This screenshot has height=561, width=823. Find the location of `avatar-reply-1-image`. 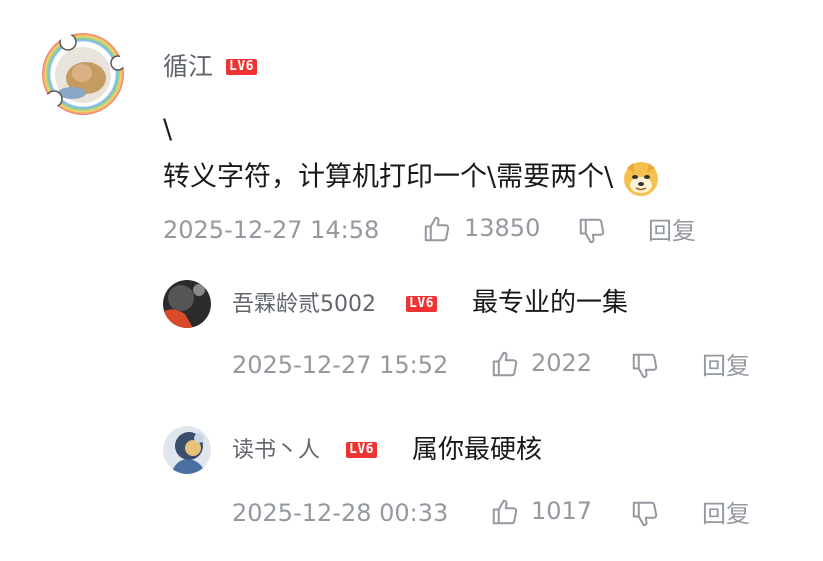

avatar-reply-1-image is located at coordinates (187, 304).